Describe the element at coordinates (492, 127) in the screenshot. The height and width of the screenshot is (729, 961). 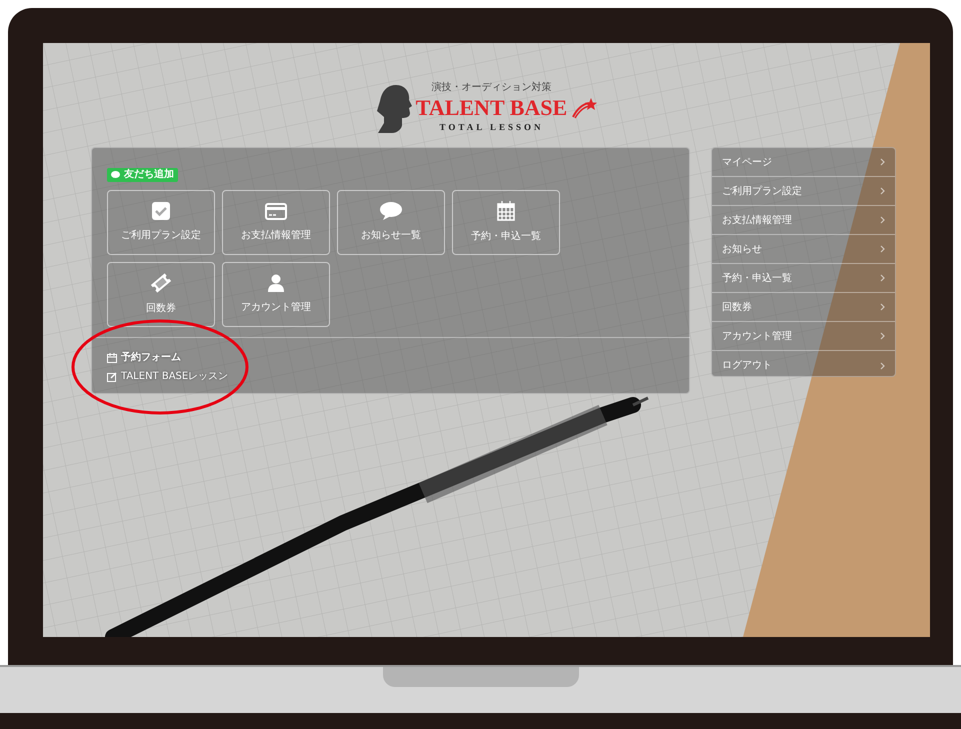
I see `logo-subtitle: TOTAL LESSON` at that location.